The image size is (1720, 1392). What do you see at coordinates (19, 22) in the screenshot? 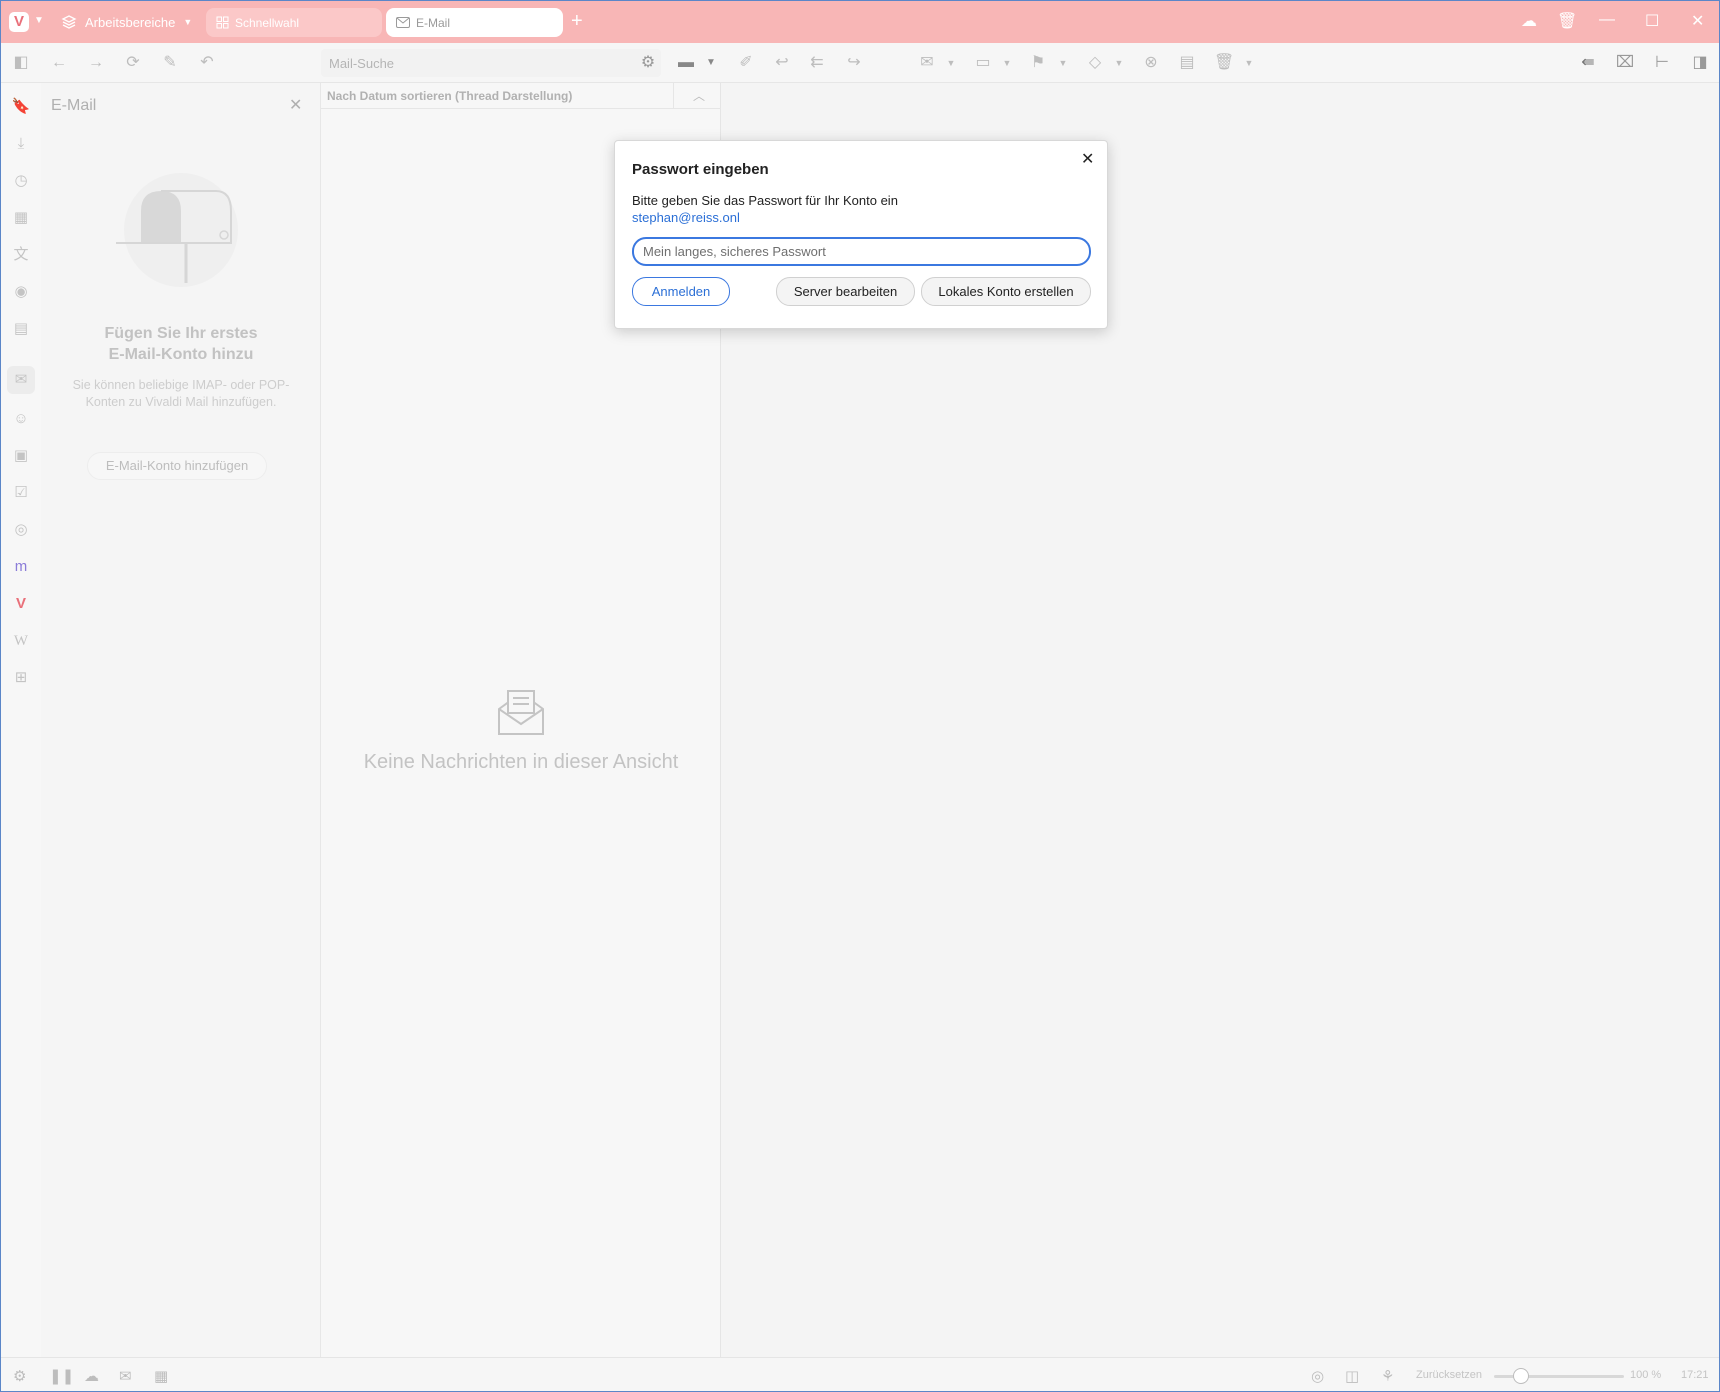
I see `vivaldi-logo-icon: V` at bounding box center [19, 22].